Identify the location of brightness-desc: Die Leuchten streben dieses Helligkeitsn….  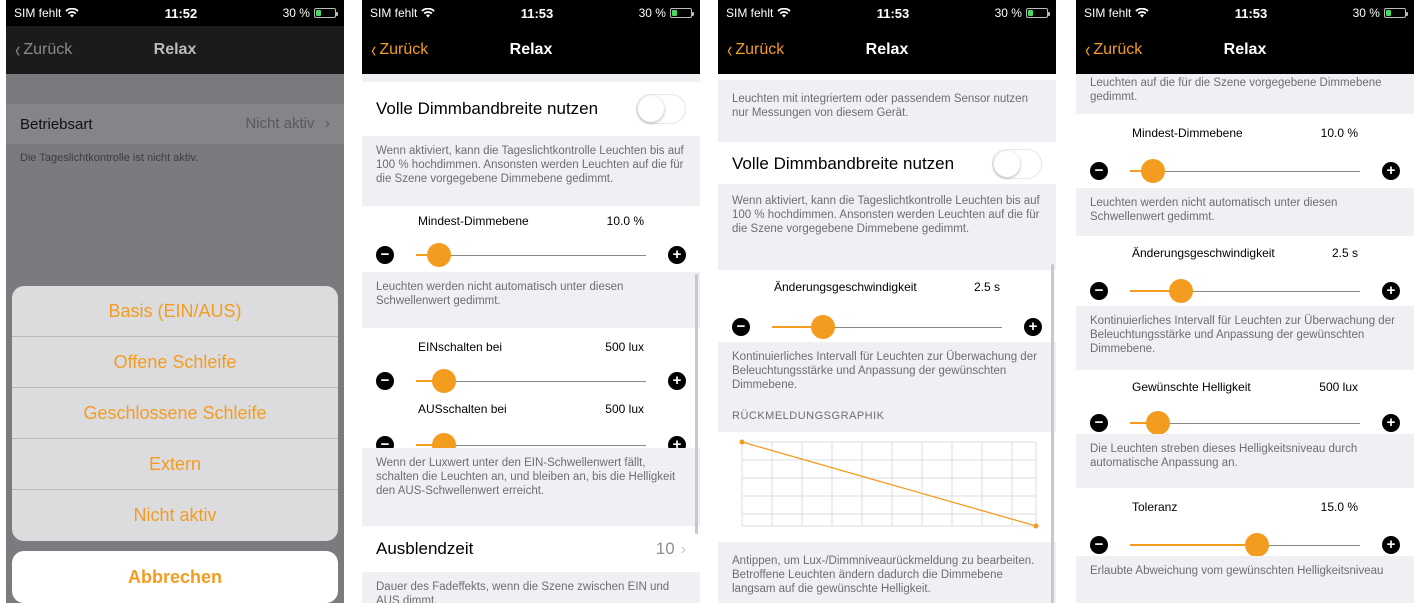
(1224, 456).